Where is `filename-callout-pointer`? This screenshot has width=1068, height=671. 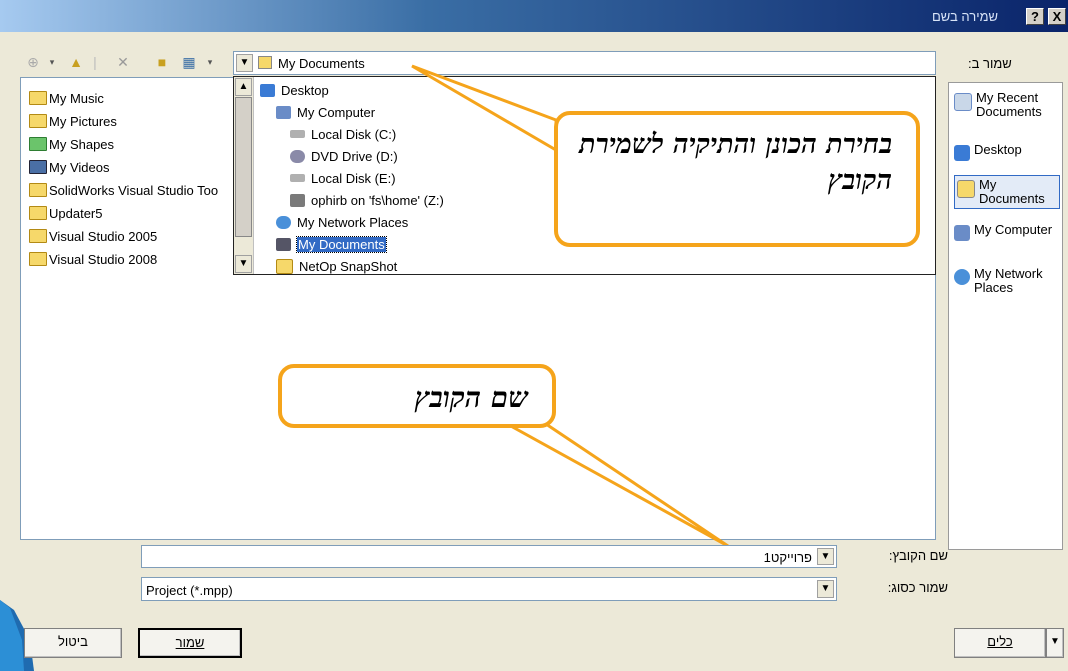 filename-callout-pointer is located at coordinates (614, 483).